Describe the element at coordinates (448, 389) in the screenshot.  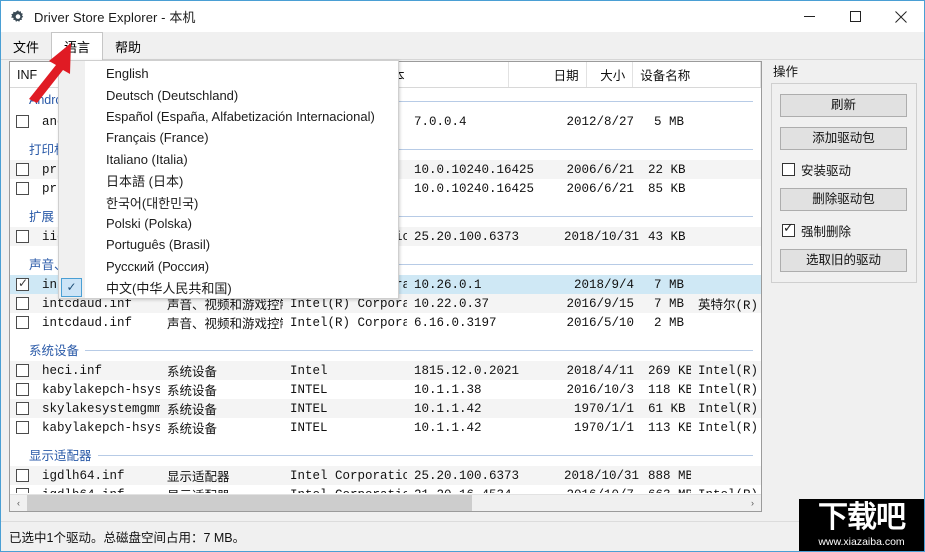
I see `cell-version: 10.1.1.38` at that location.